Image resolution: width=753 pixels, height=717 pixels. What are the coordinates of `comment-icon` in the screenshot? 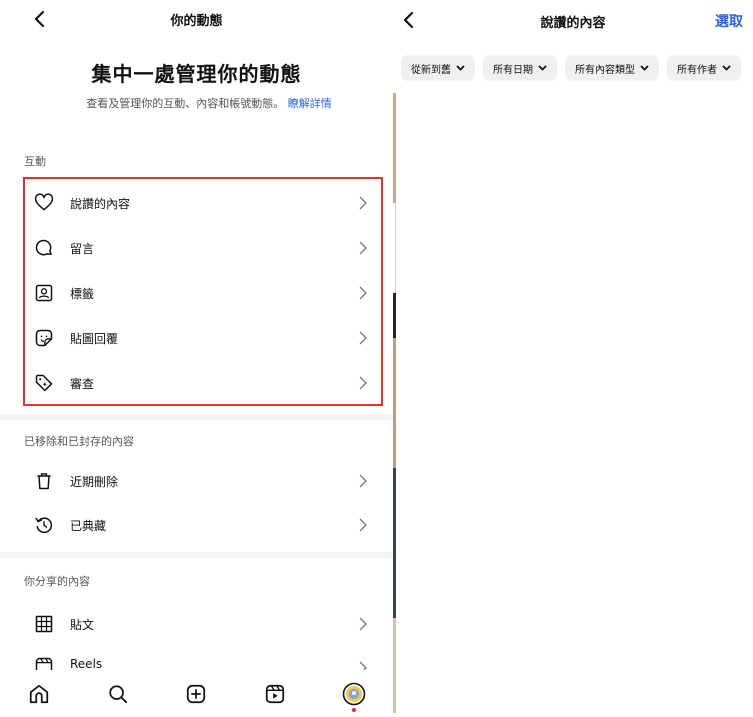 It's located at (44, 248).